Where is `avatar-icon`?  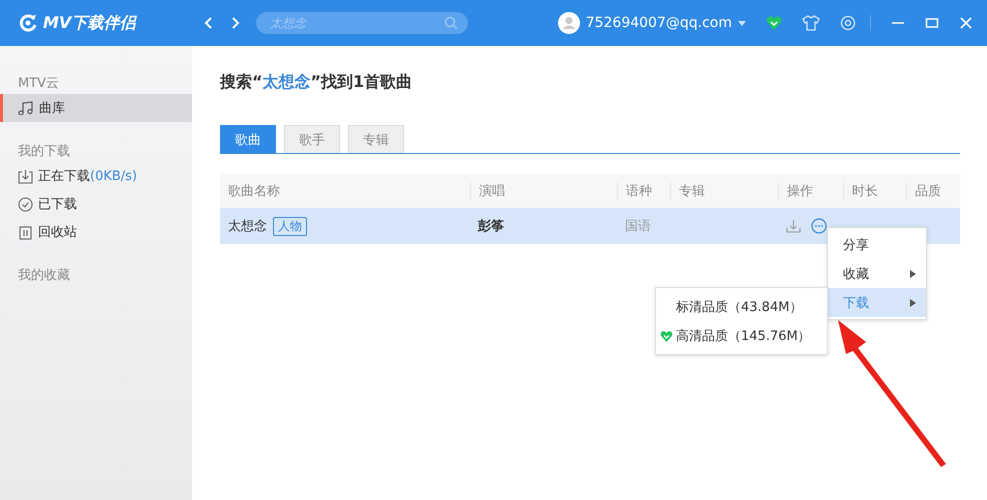 avatar-icon is located at coordinates (569, 23).